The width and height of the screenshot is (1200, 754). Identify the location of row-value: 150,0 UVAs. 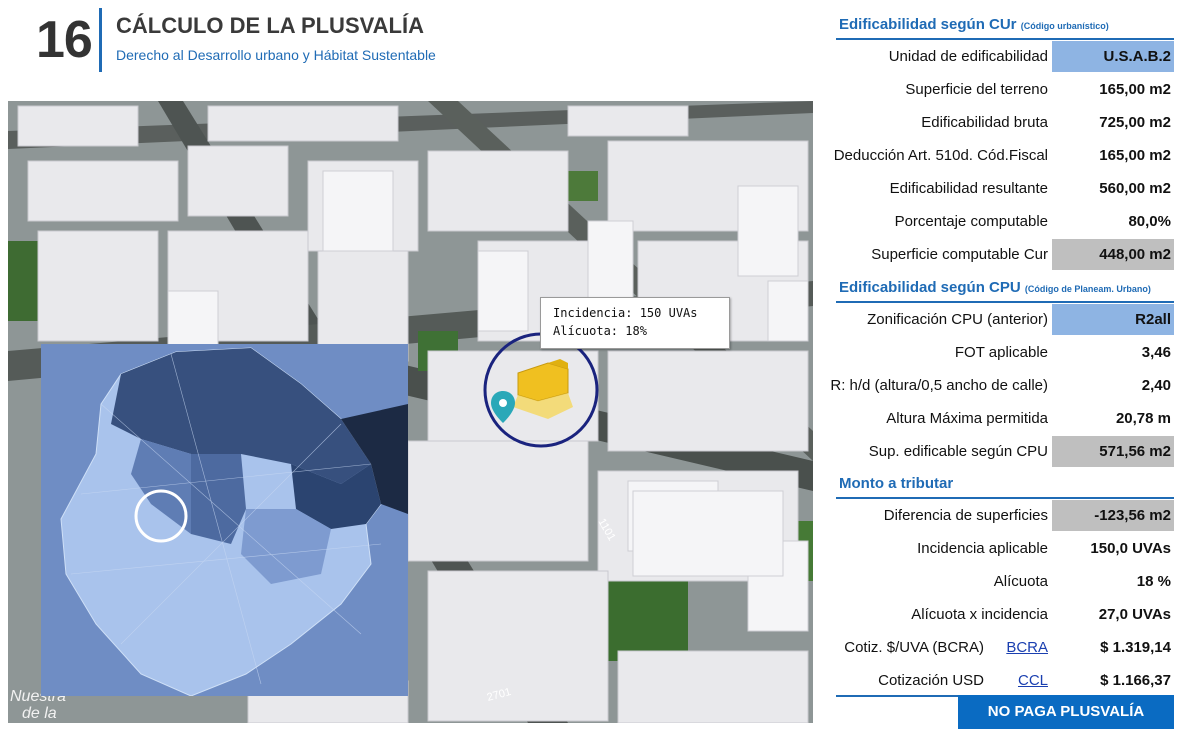
(1130, 548).